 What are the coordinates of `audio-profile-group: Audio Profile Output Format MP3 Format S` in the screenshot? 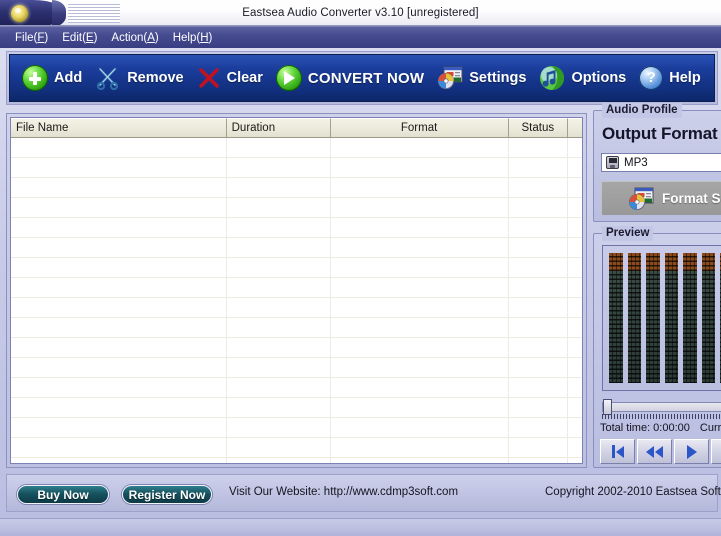 It's located at (657, 162).